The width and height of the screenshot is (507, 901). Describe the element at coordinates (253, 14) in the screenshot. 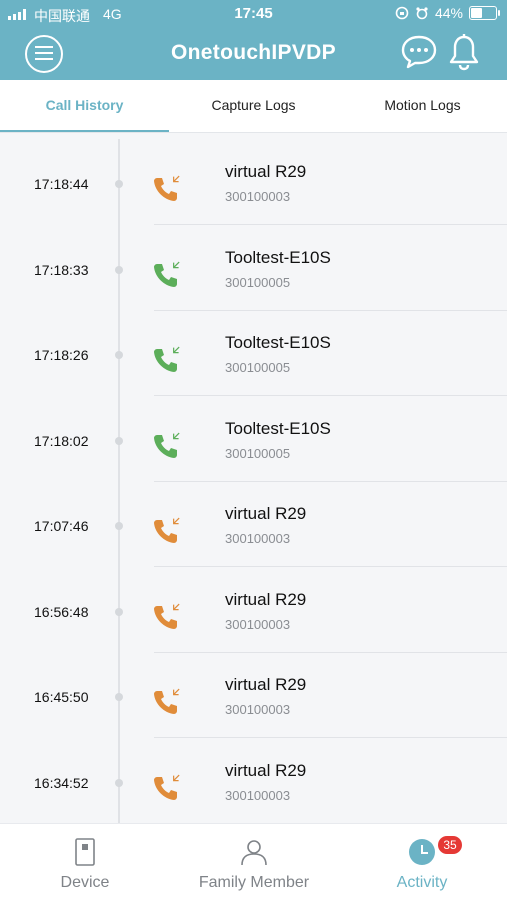

I see `status-bar: 中国联通 4G 17:45 44%` at that location.